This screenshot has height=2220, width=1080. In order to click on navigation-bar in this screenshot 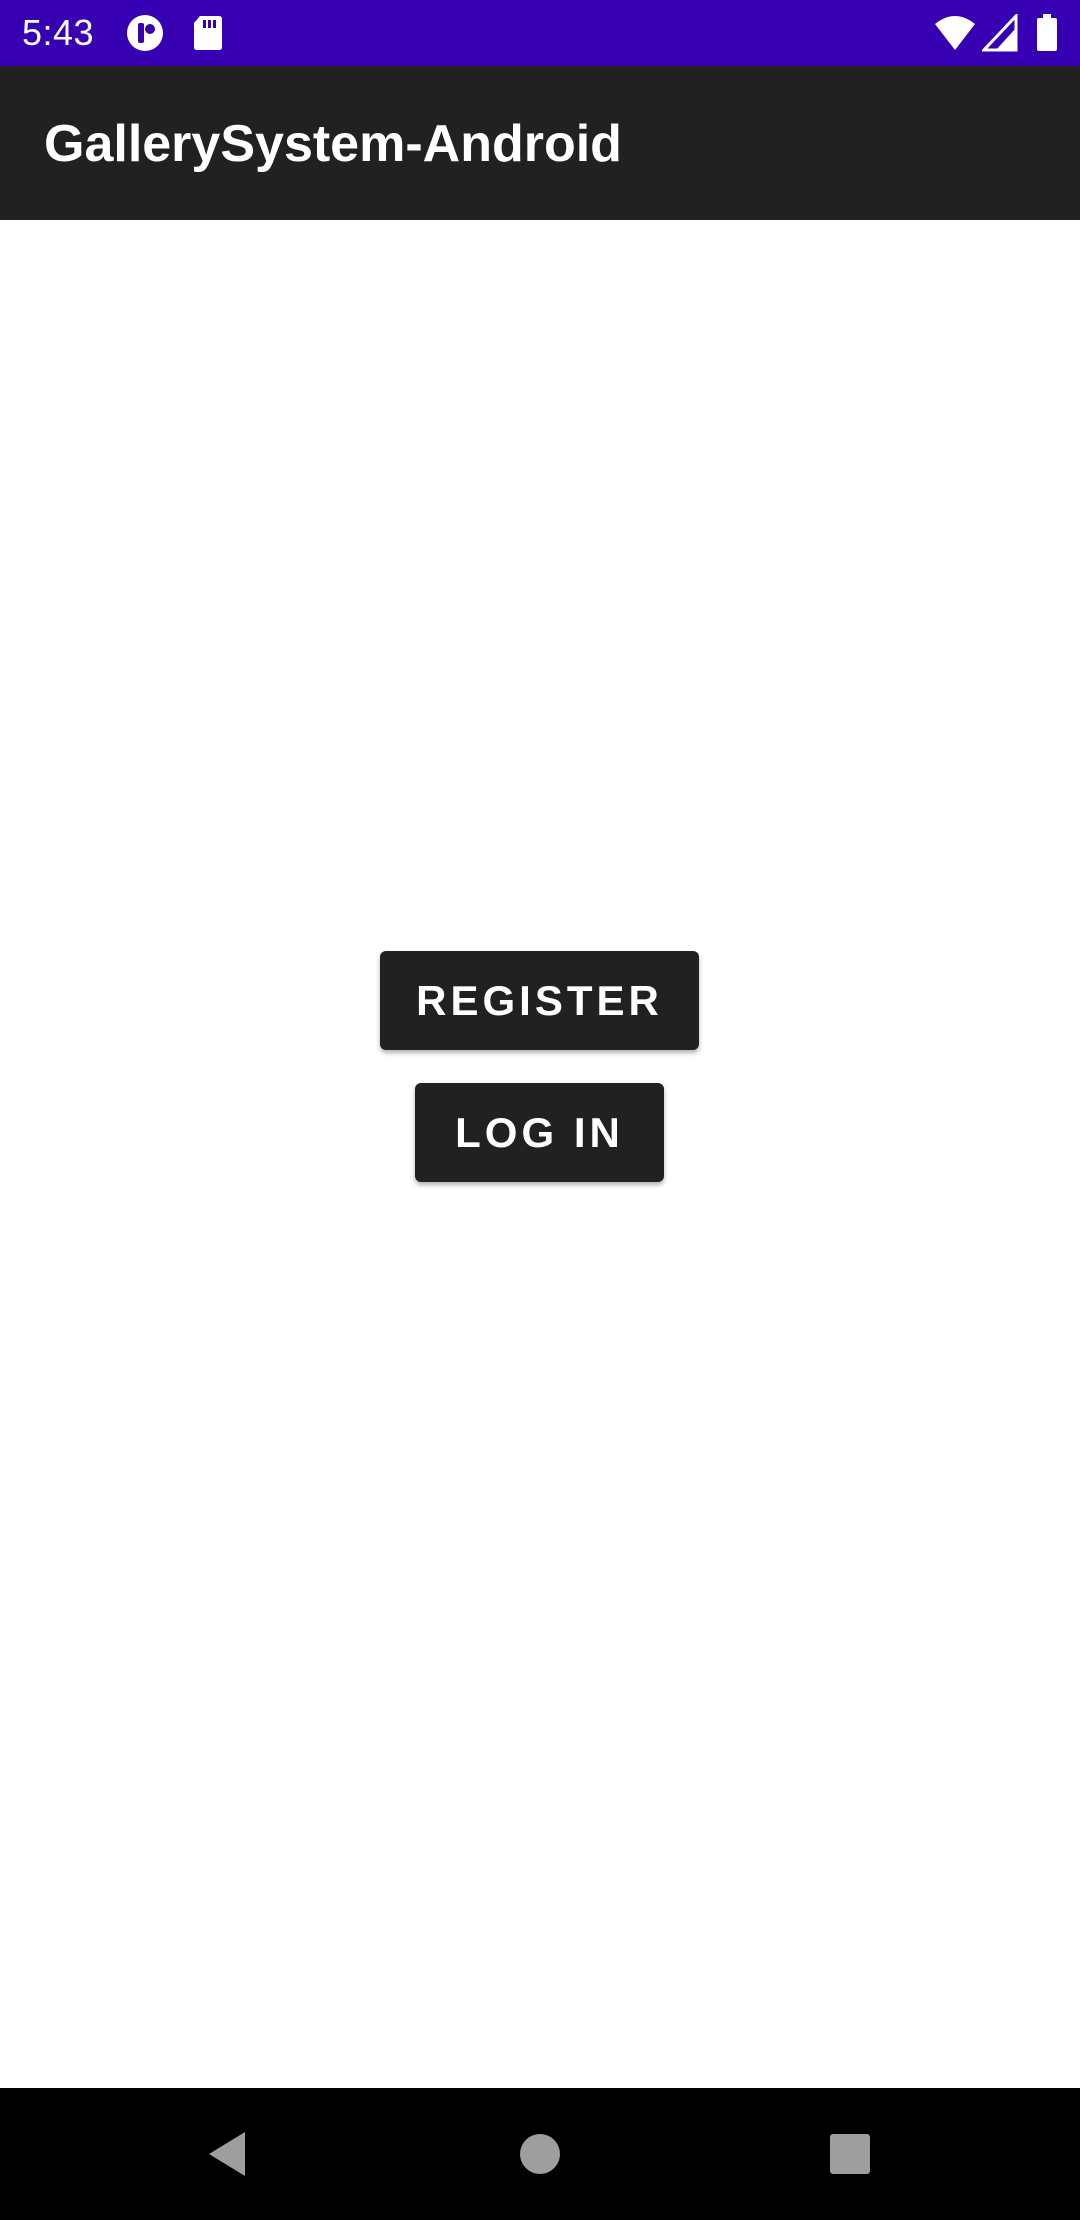, I will do `click(540, 2154)`.